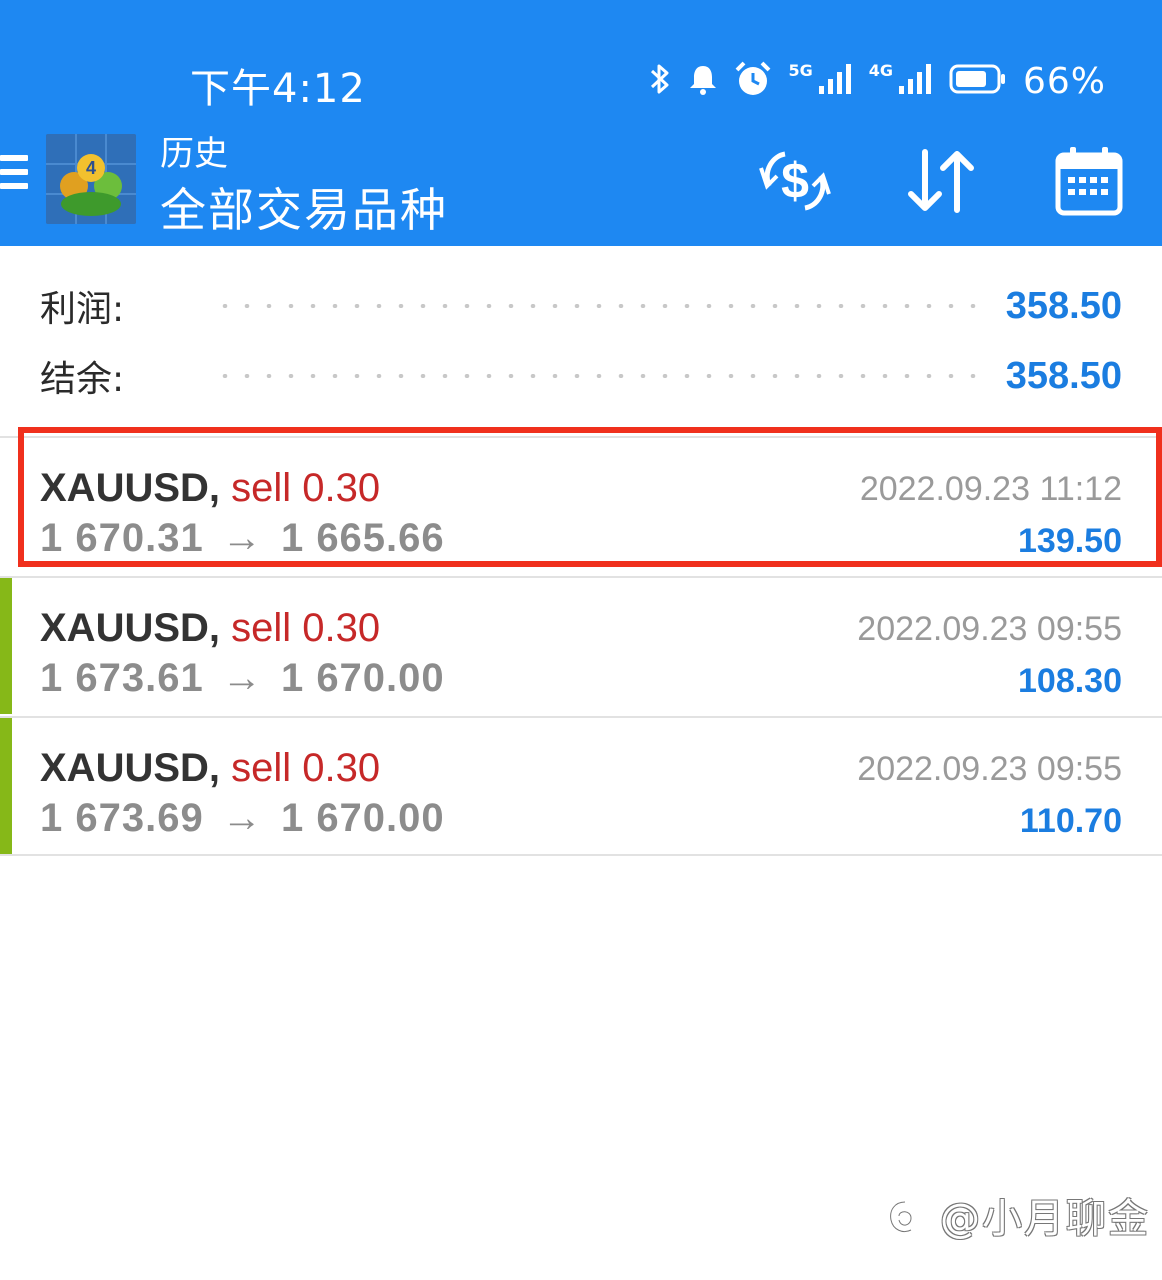 This screenshot has height=1280, width=1162. Describe the element at coordinates (877, 81) in the screenshot. I see `status-icons: 5G 4G 66%` at that location.